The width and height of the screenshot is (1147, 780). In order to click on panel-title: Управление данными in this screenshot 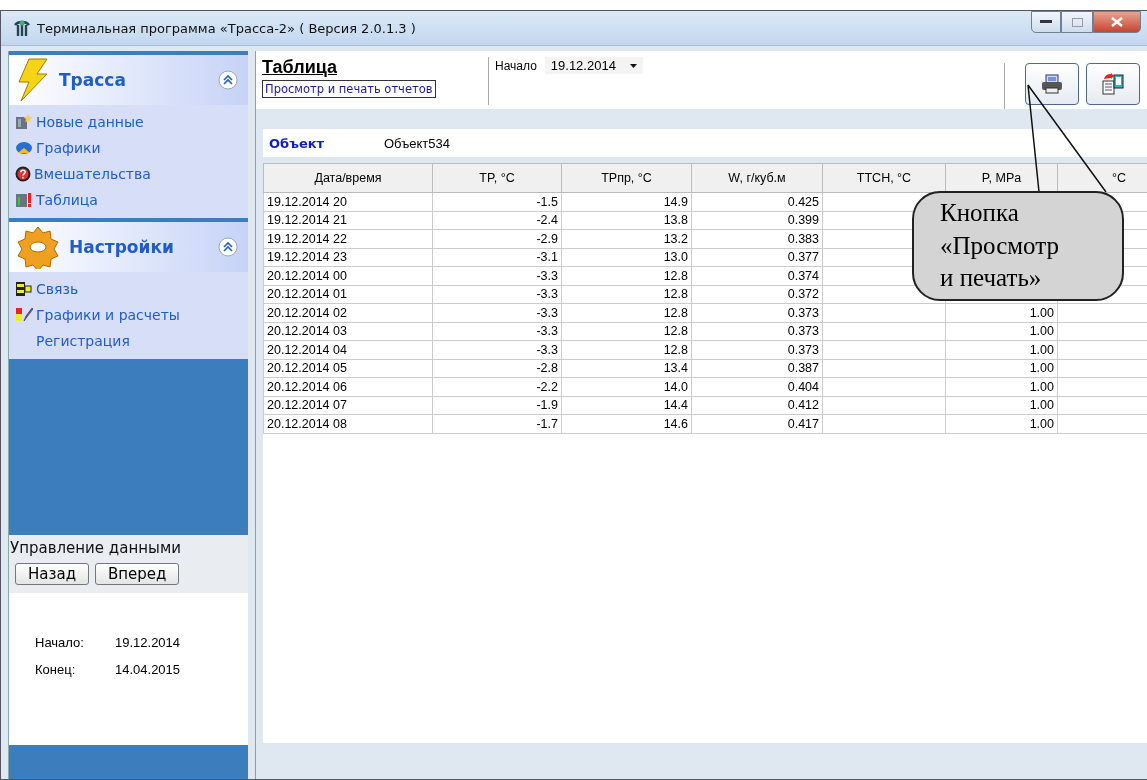, I will do `click(95, 548)`.